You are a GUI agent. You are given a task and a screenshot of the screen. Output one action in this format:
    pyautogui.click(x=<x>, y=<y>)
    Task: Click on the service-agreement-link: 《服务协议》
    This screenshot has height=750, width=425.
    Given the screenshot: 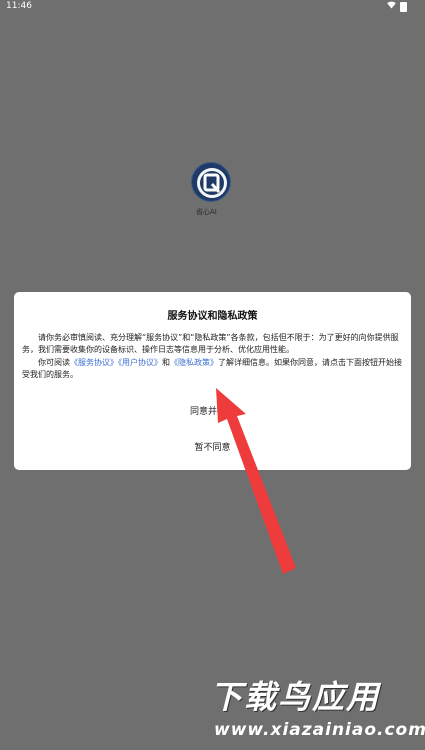 What is the action you would take?
    pyautogui.click(x=94, y=362)
    